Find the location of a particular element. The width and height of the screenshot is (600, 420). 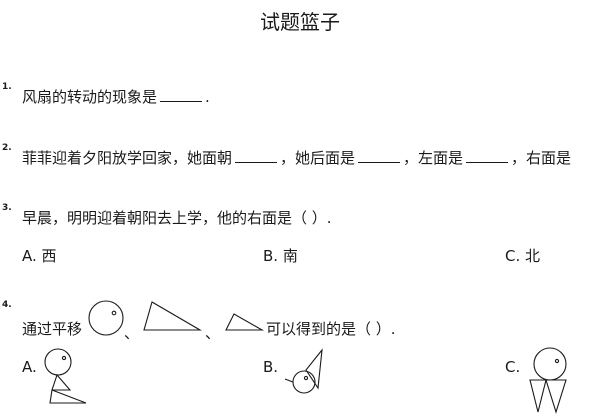

question-2-text-4: ，右面是 is located at coordinates (541, 158).